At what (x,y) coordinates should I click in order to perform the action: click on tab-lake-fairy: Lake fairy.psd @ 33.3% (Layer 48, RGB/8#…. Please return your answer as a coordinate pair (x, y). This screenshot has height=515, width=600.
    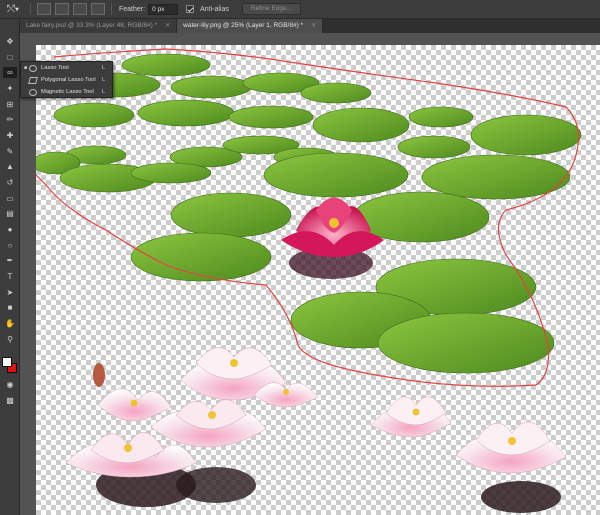
    Looking at the image, I should click on (99, 26).